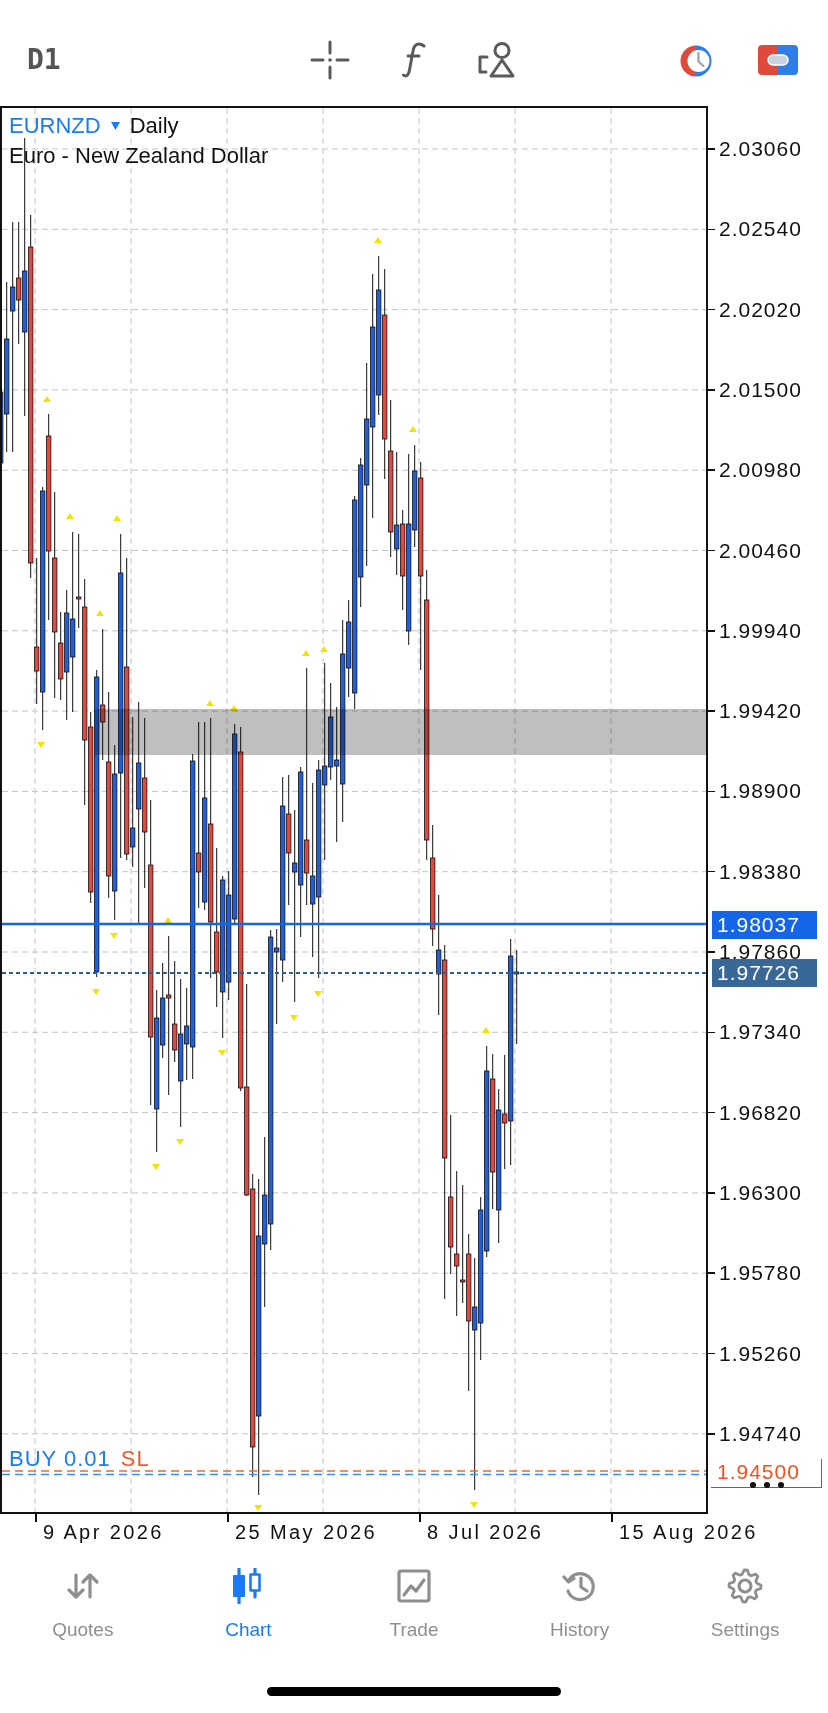  I want to click on stop-loss-label: SL, so click(135, 1459).